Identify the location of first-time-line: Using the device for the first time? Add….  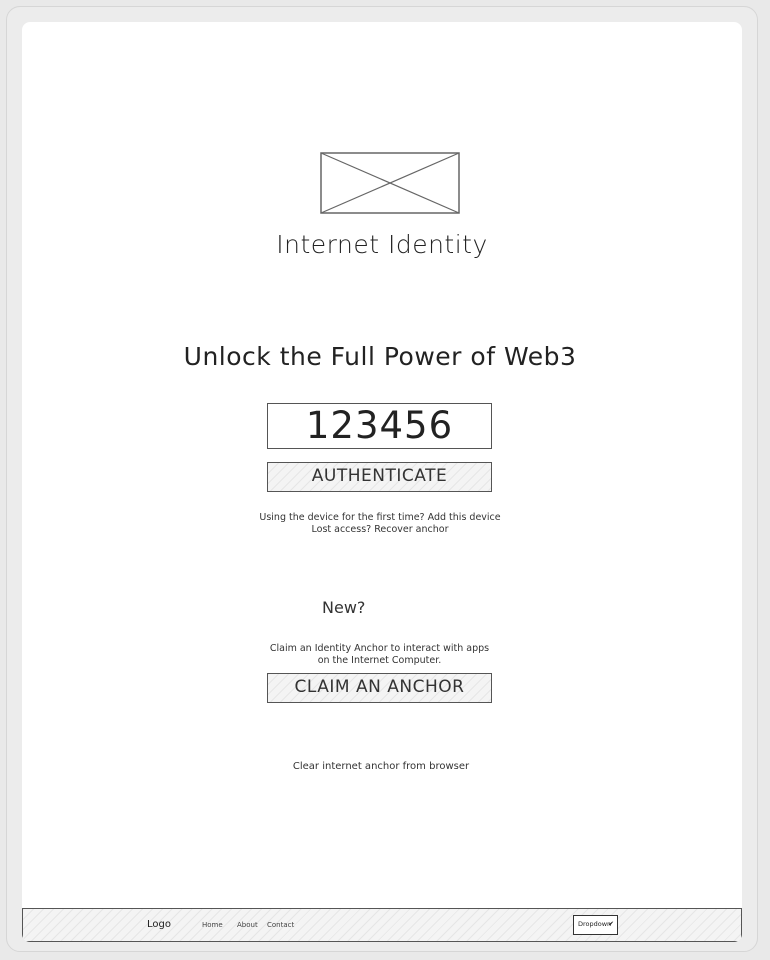
(380, 517).